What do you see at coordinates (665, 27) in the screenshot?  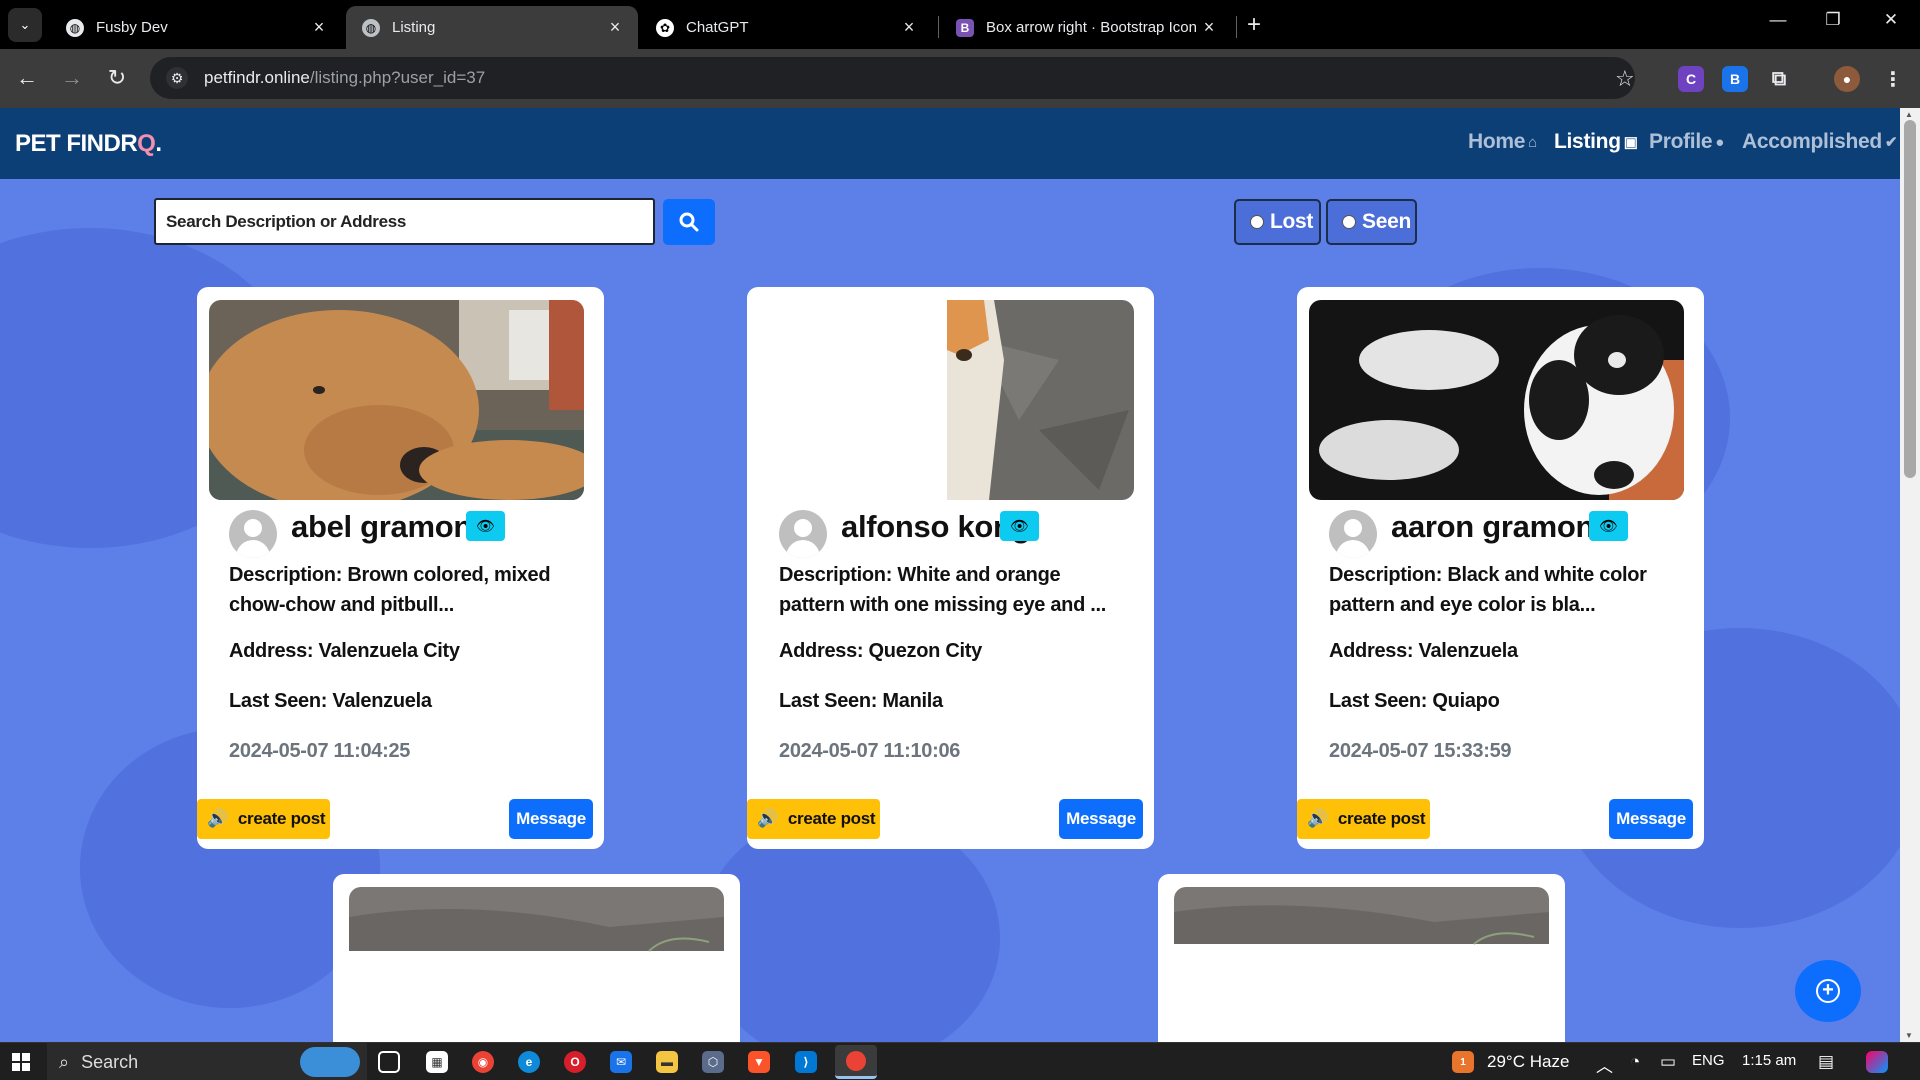 I see `chatgpt-icon: ✿` at bounding box center [665, 27].